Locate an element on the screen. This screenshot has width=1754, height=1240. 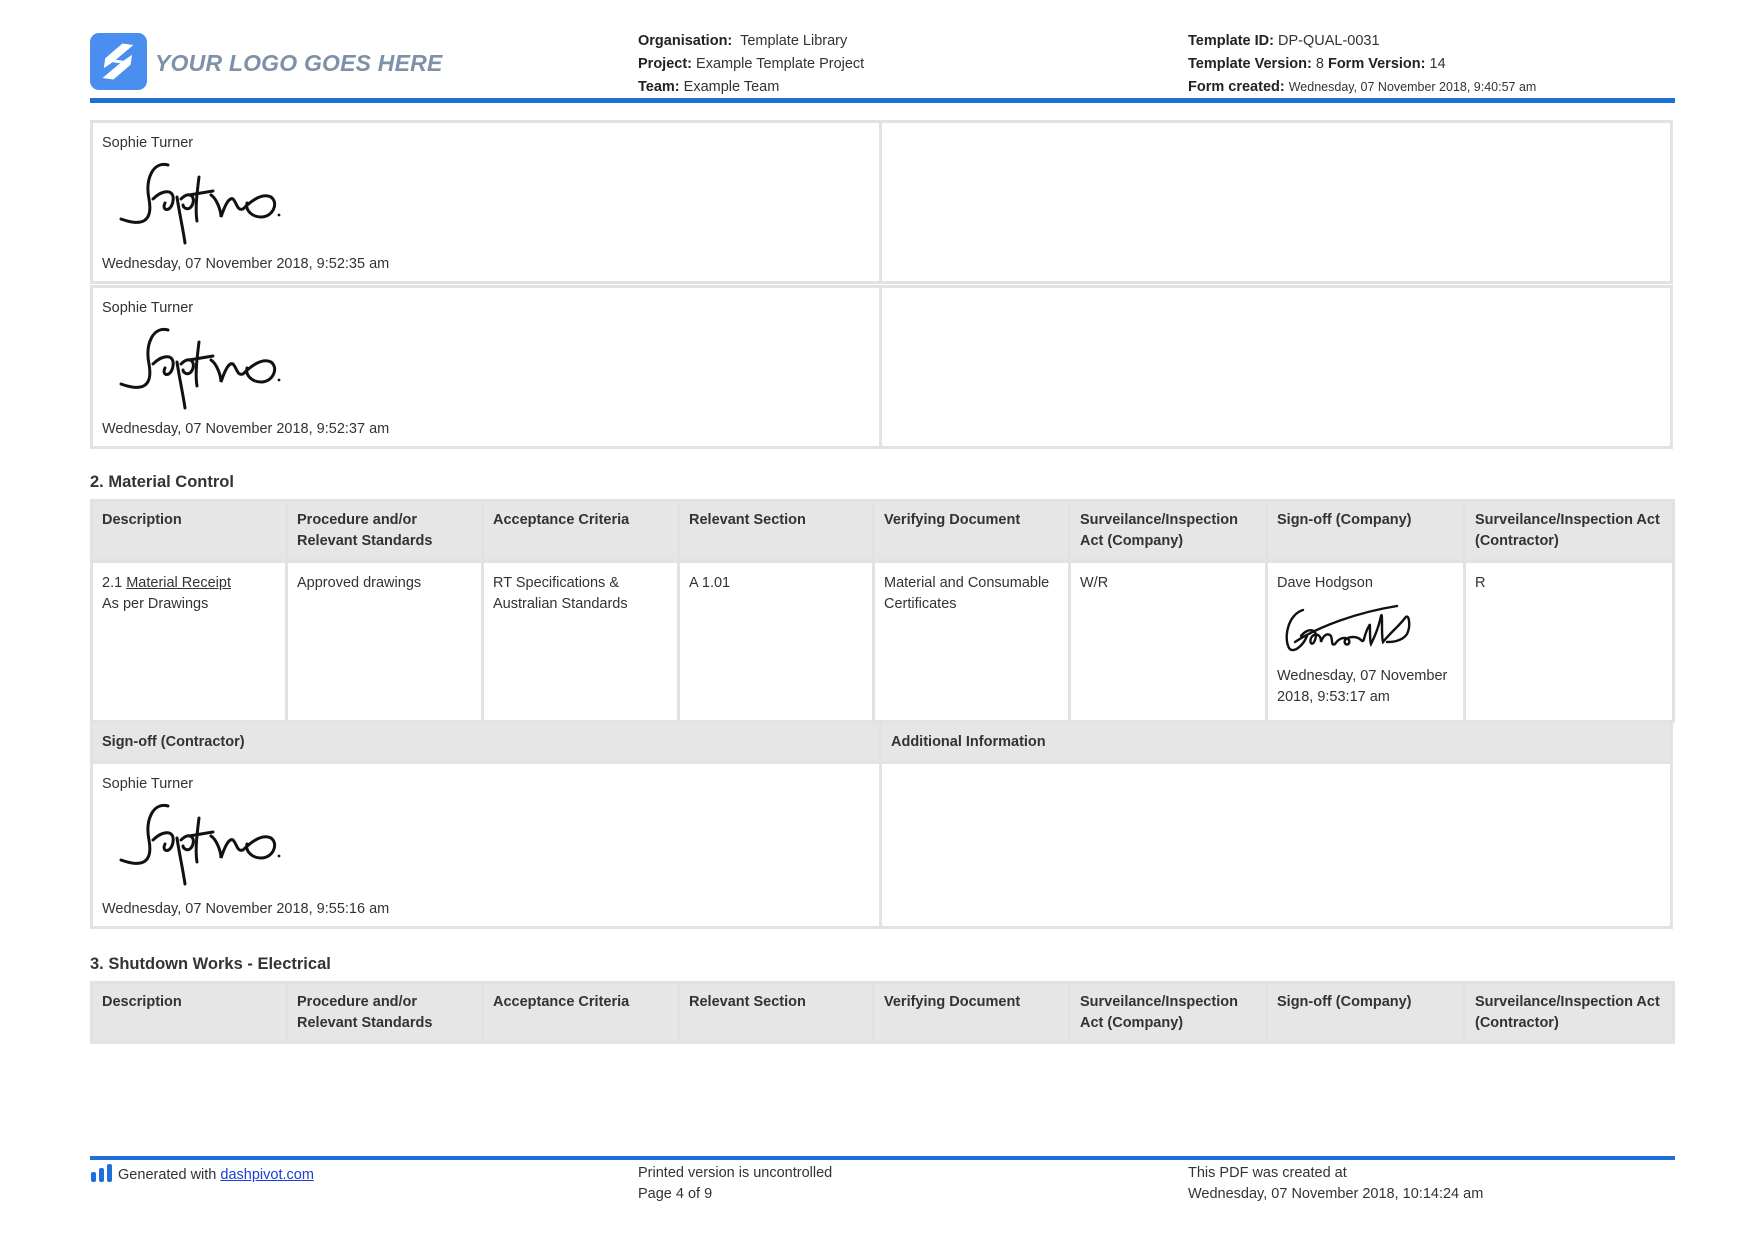
signoff-contractor-label: Sign-off (Contractor) is located at coordinates (173, 742).